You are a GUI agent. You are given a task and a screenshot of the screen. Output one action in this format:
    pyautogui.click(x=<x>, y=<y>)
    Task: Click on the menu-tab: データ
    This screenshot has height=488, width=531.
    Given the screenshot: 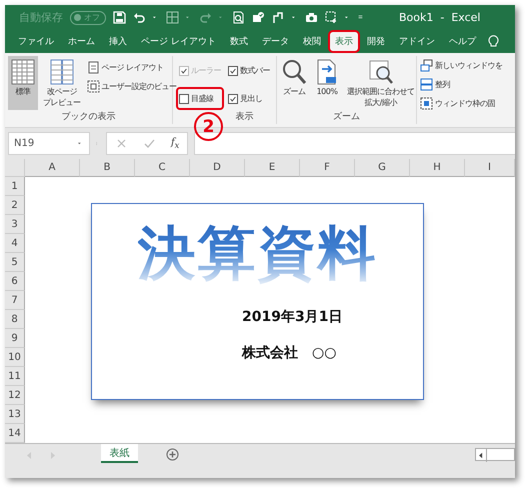 What is the action you would take?
    pyautogui.click(x=275, y=41)
    